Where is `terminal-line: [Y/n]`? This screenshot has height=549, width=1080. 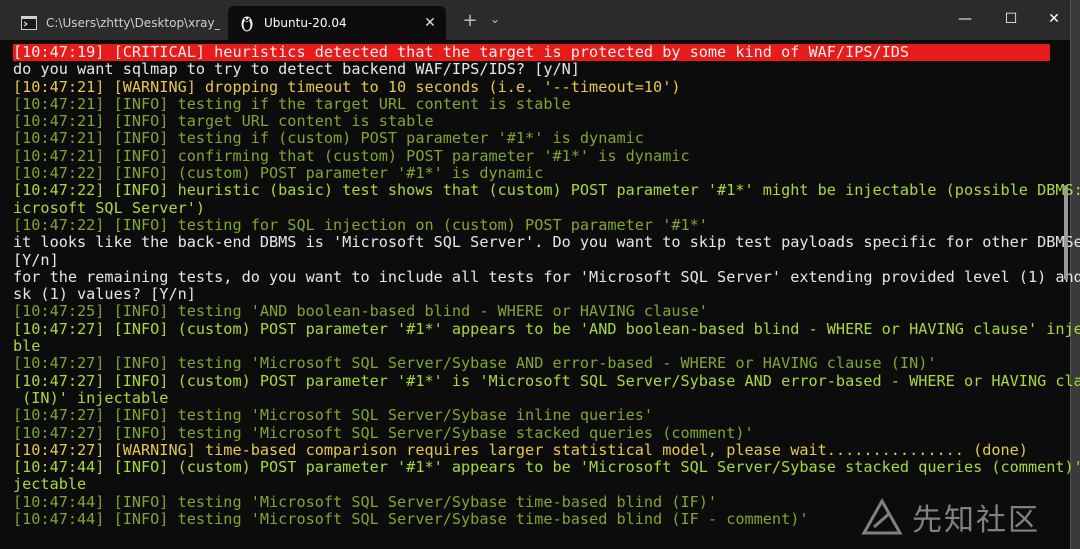 terminal-line: [Y/n] is located at coordinates (36, 259).